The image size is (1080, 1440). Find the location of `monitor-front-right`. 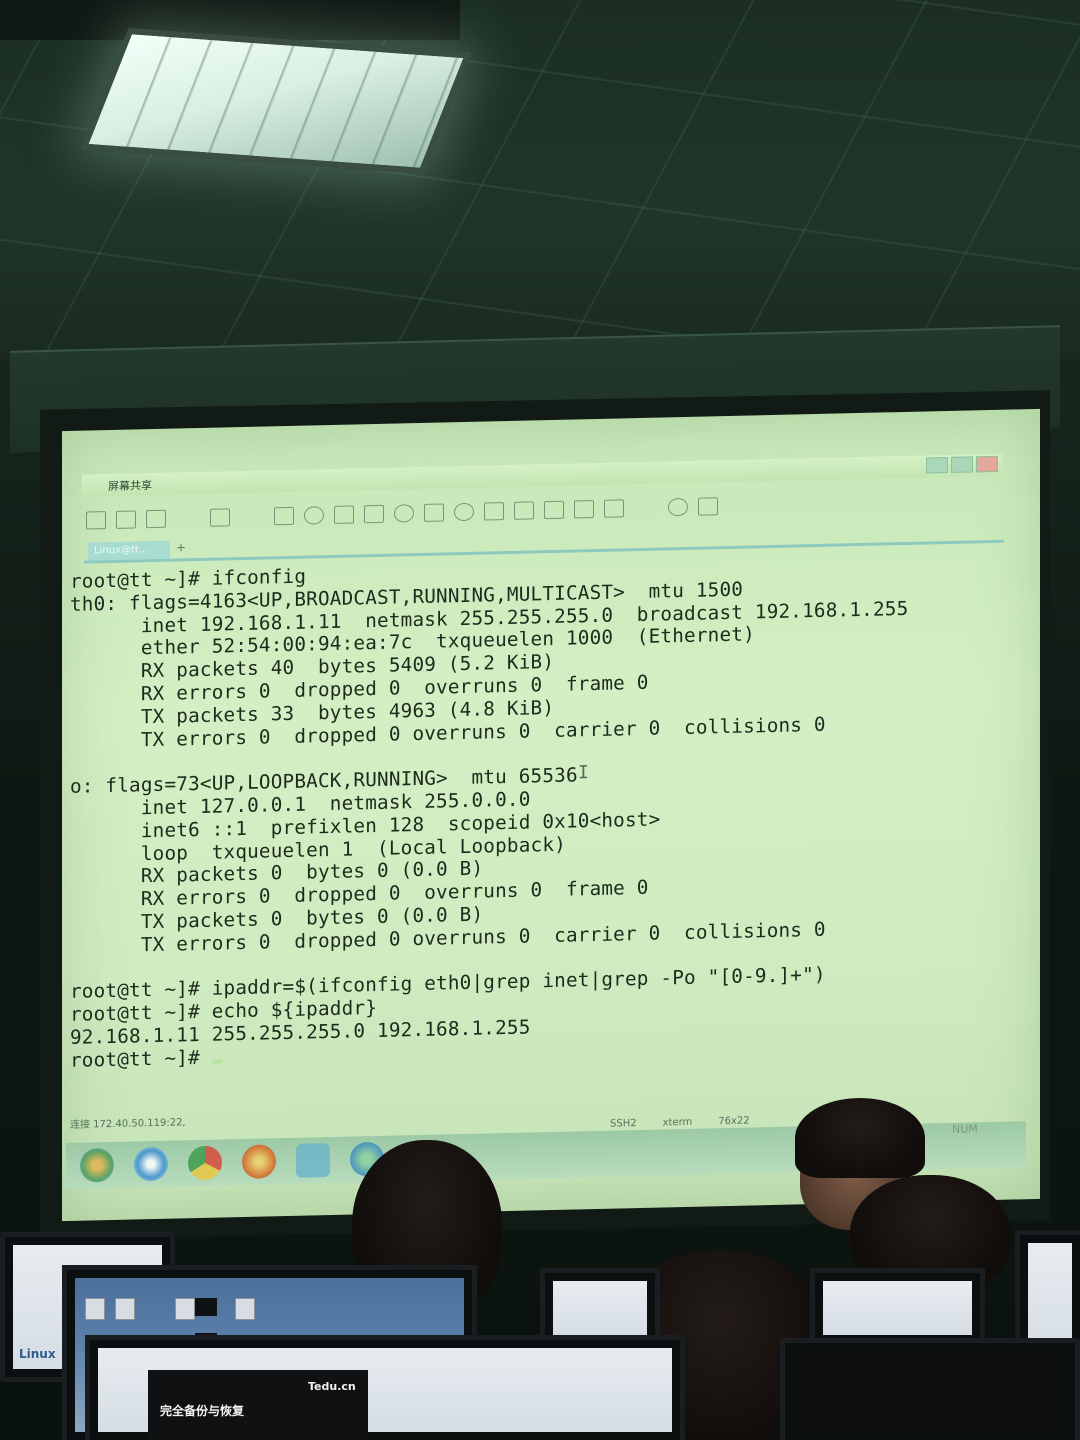

monitor-front-right is located at coordinates (930, 1389).